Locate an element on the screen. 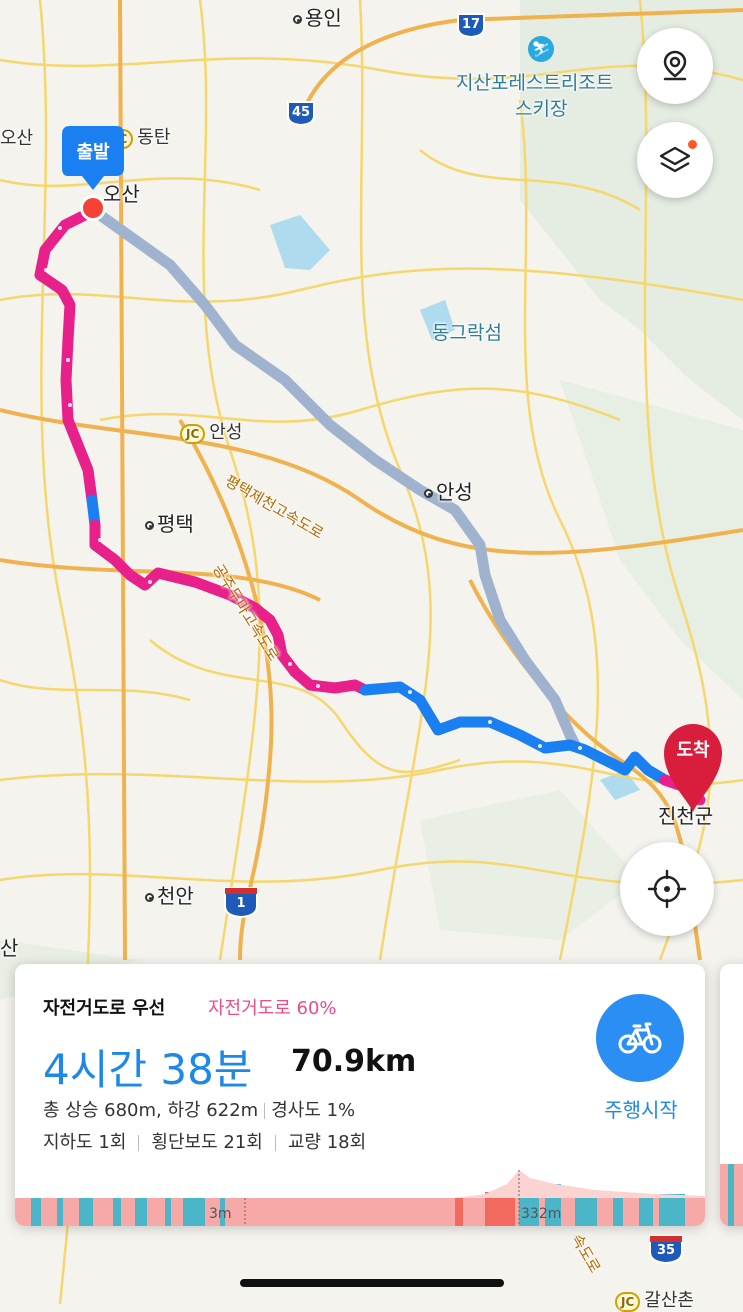 The image size is (743, 1312). start-ride-button is located at coordinates (640, 1038).